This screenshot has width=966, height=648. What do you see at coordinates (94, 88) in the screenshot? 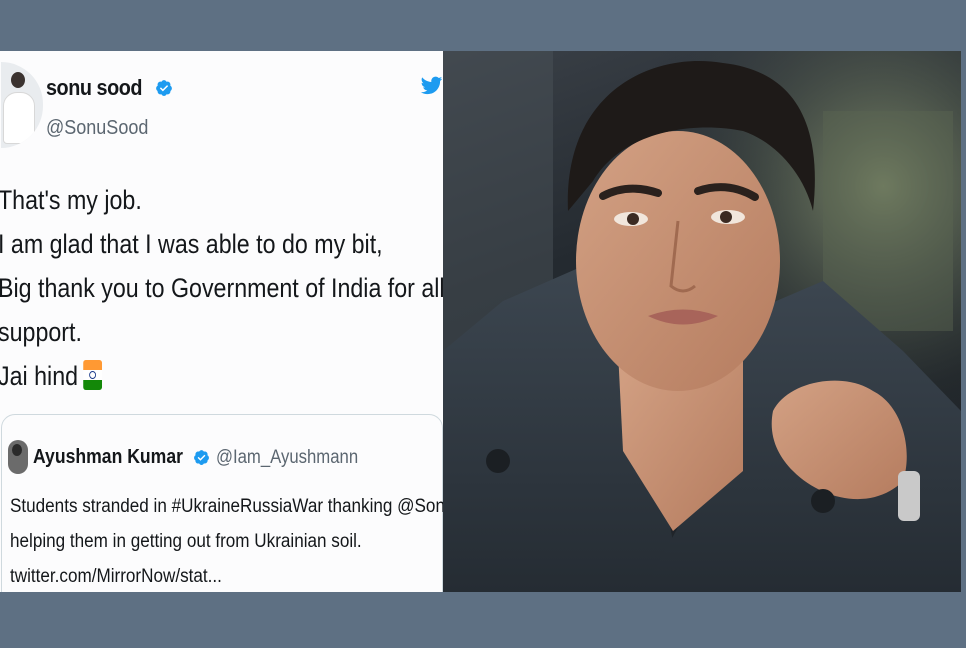
I see `author-display-name: sonu sood` at bounding box center [94, 88].